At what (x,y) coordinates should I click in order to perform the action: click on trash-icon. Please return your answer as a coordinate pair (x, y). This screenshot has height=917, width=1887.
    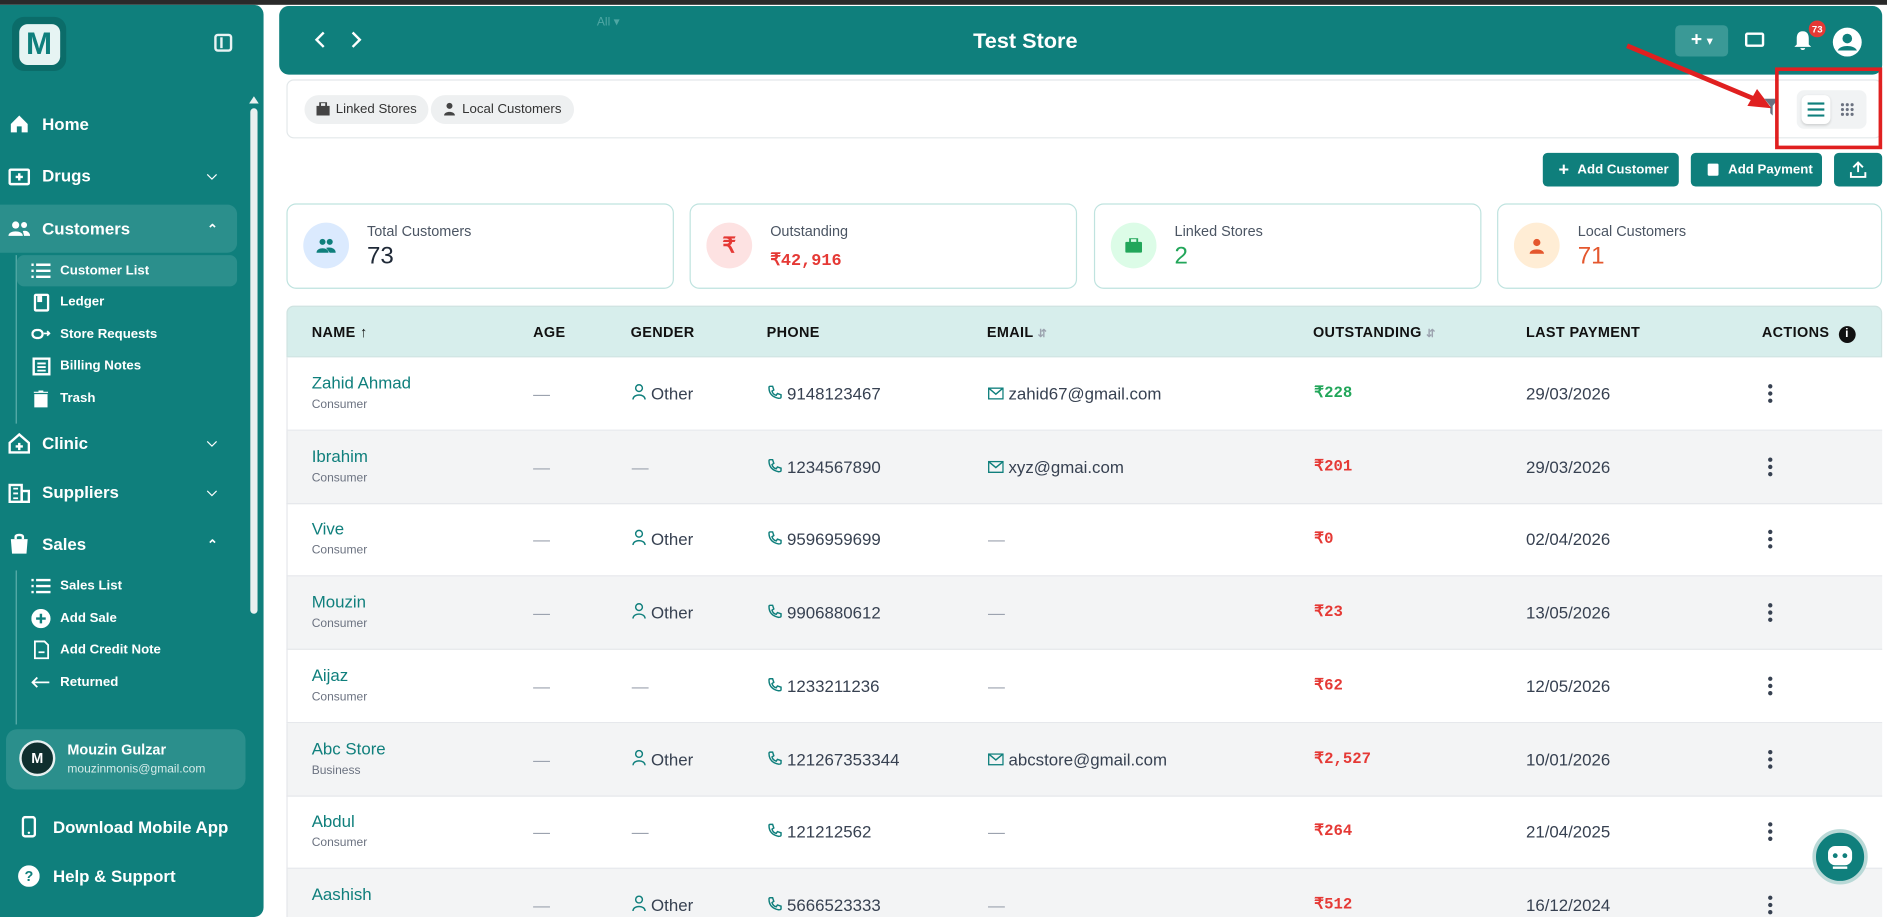
    Looking at the image, I should click on (40, 398).